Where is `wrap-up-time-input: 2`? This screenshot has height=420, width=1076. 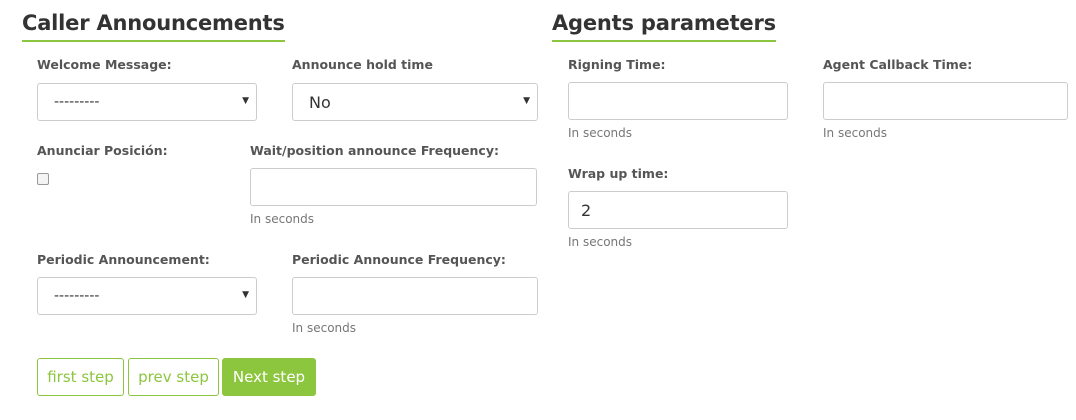
wrap-up-time-input: 2 is located at coordinates (678, 210).